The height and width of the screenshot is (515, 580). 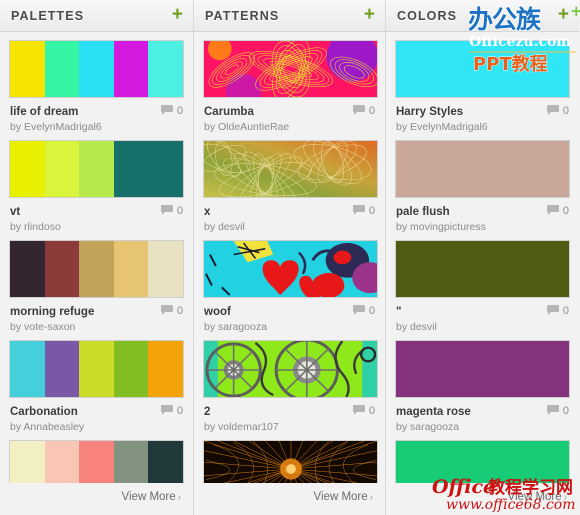 I want to click on item-author: by movingpicturess, so click(x=482, y=227).